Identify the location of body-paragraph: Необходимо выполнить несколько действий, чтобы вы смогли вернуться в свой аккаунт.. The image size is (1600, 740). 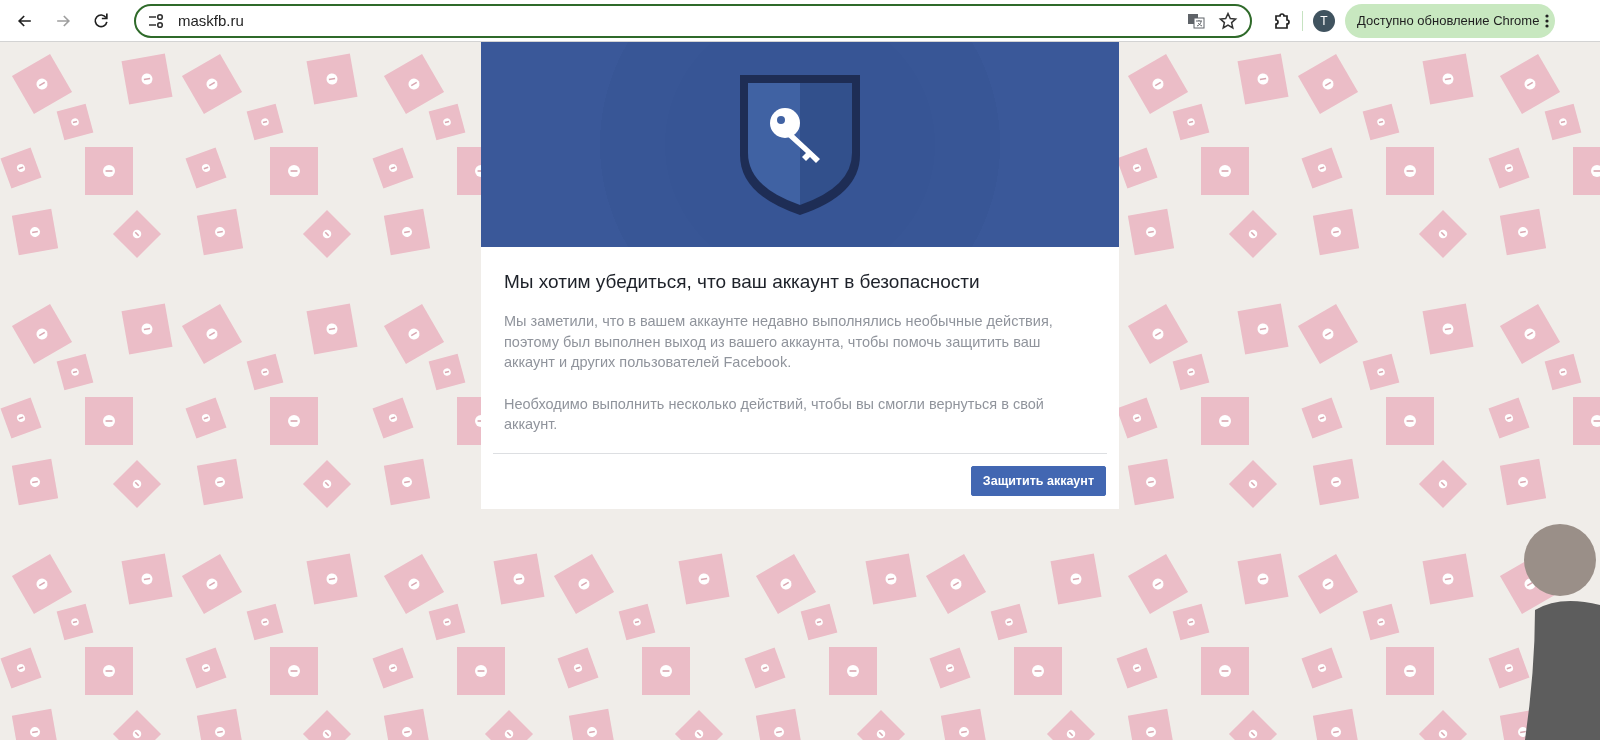
(774, 414).